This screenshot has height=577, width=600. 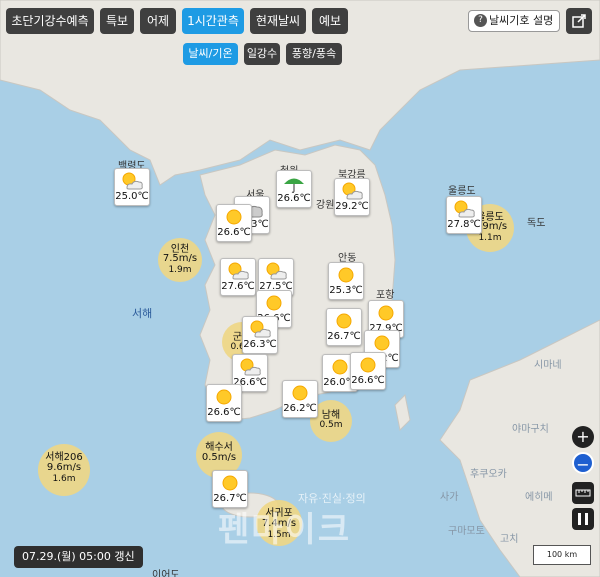 I want to click on tab-hourly-obs: 1시간관측, so click(x=213, y=21).